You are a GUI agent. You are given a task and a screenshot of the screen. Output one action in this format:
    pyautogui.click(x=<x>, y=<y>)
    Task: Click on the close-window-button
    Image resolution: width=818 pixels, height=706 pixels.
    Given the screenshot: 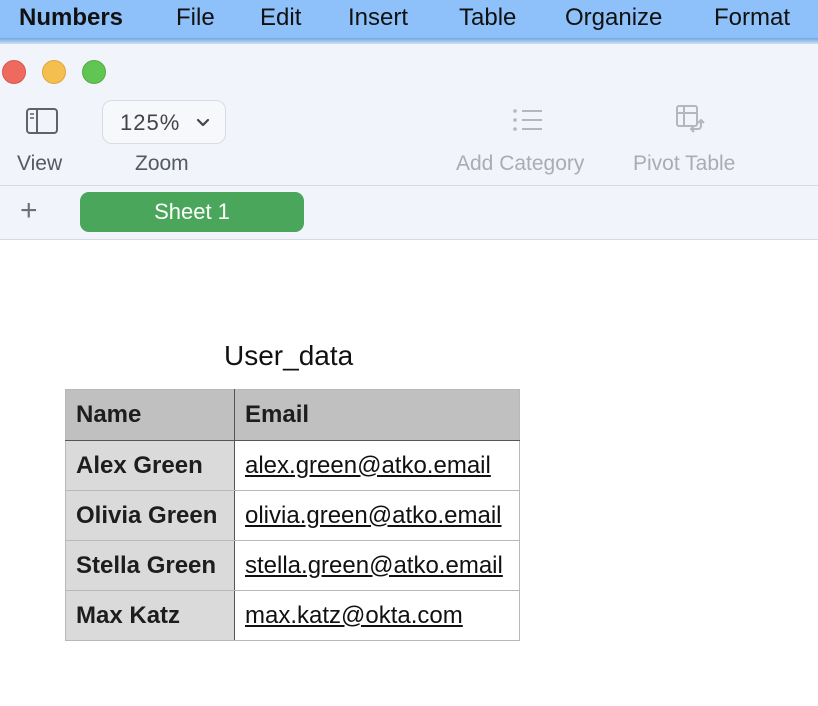 What is the action you would take?
    pyautogui.click(x=14, y=72)
    